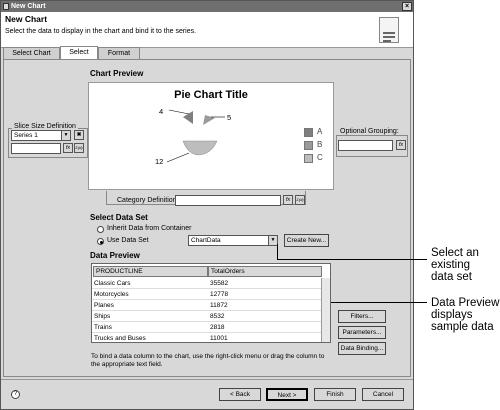 The image size is (500, 410). I want to click on table-cell: 2818, so click(217, 327).